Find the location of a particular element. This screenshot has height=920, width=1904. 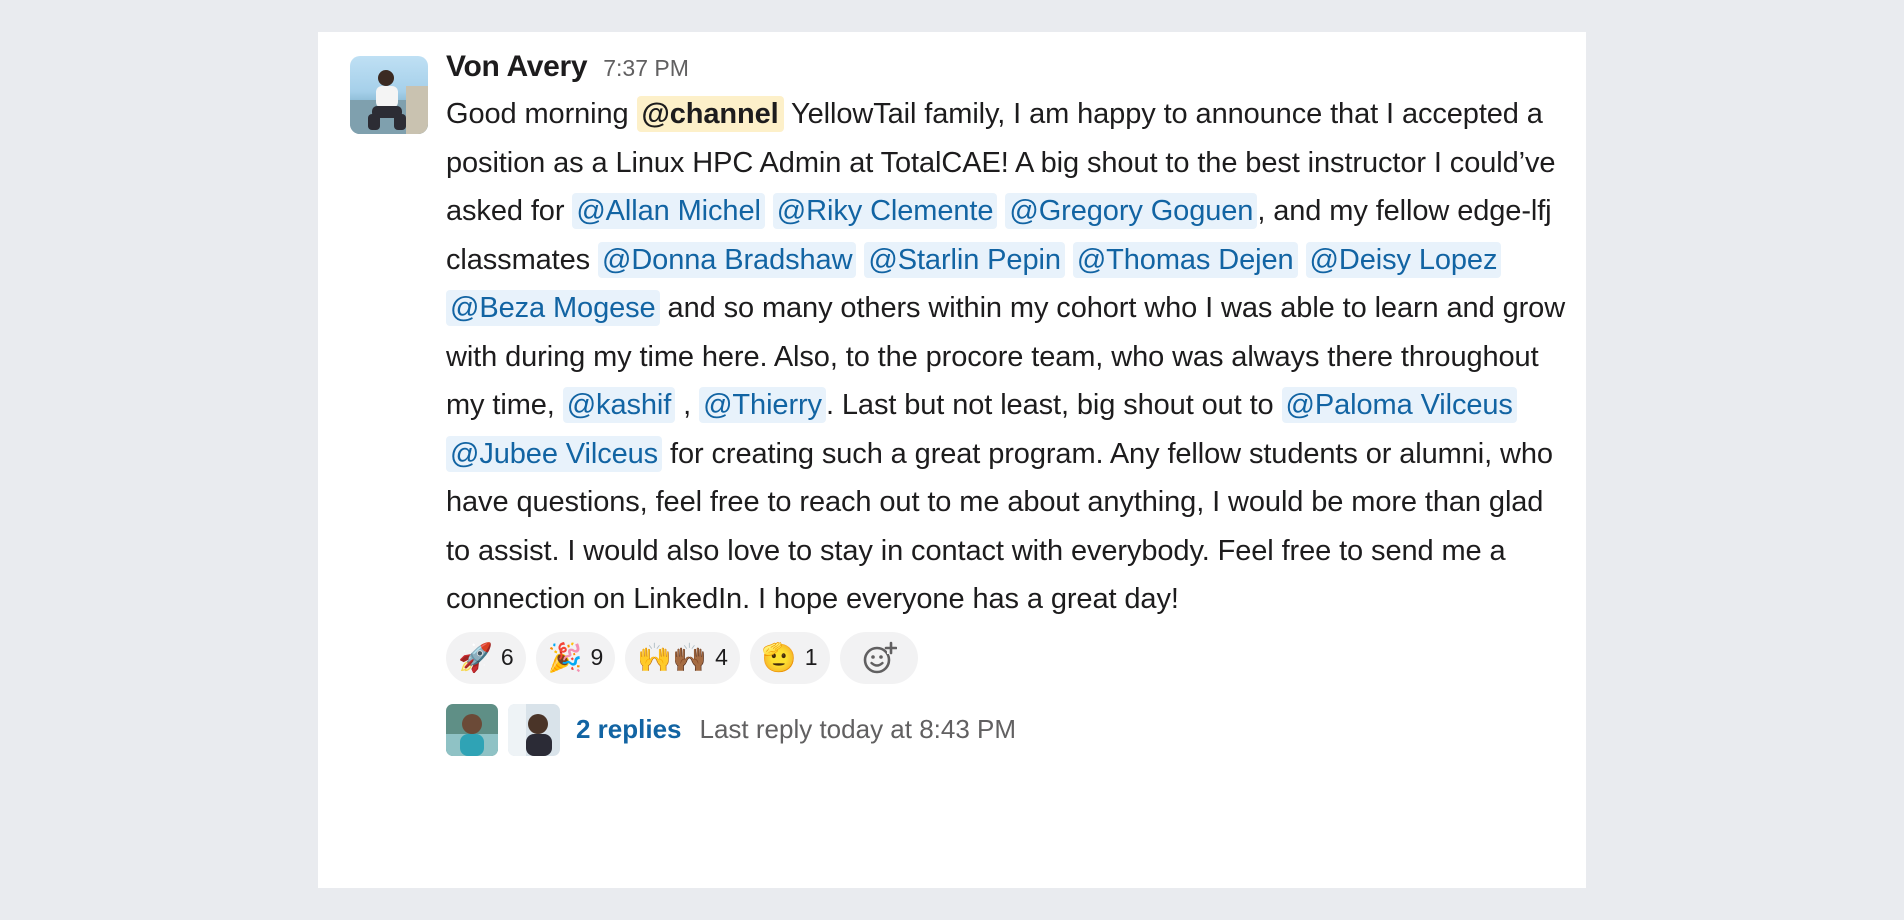

last-reply-time: Last reply today at 8:43 PM is located at coordinates (858, 729).